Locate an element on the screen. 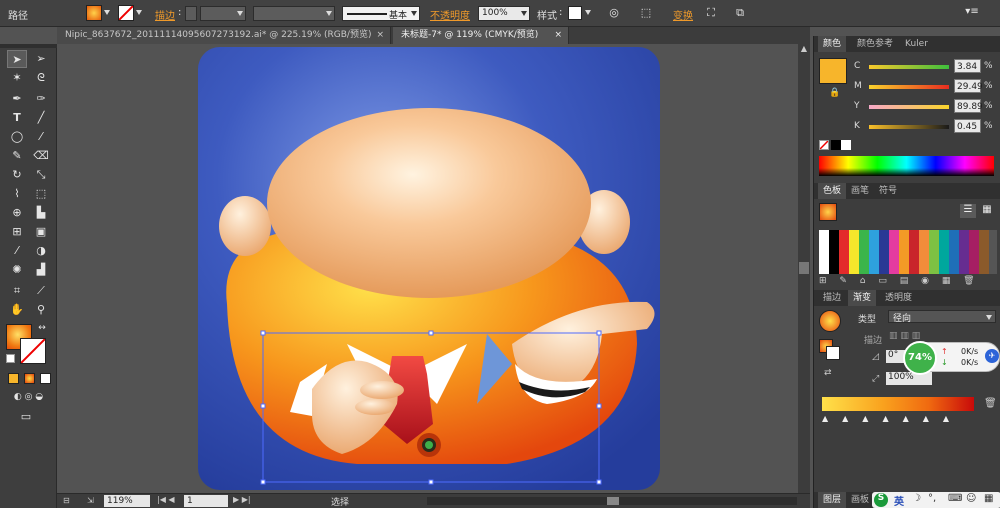 The height and width of the screenshot is (508, 1000). isolate-icon: ⛶ is located at coordinates (711, 13).